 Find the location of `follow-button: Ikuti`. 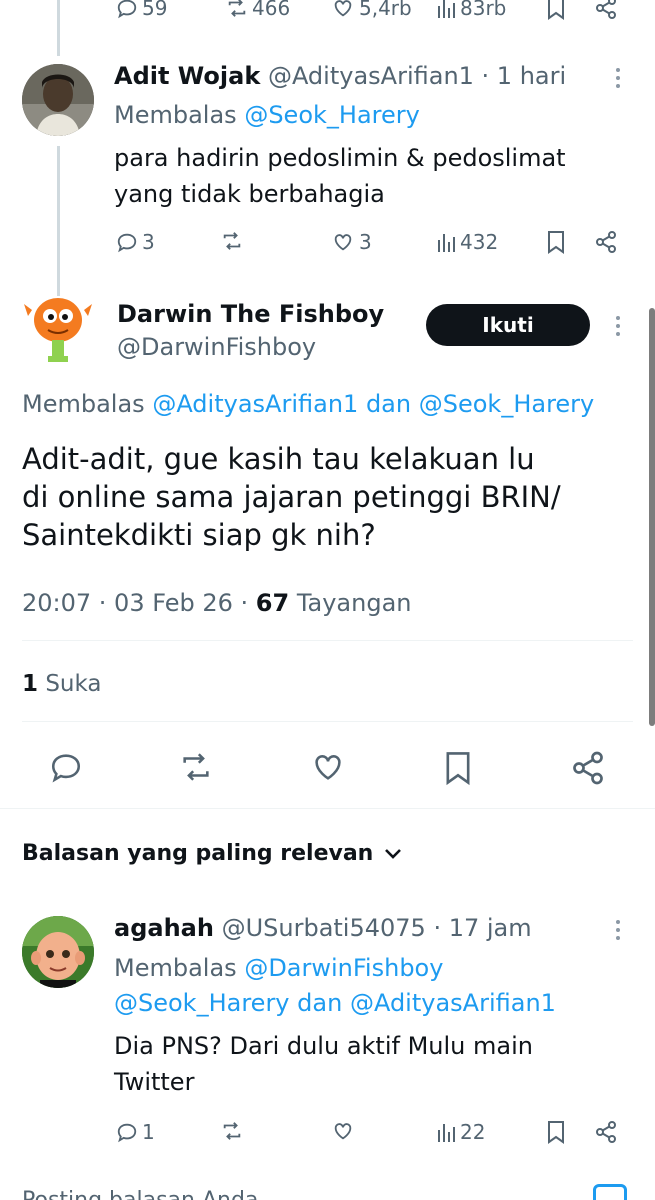

follow-button: Ikuti is located at coordinates (508, 325).